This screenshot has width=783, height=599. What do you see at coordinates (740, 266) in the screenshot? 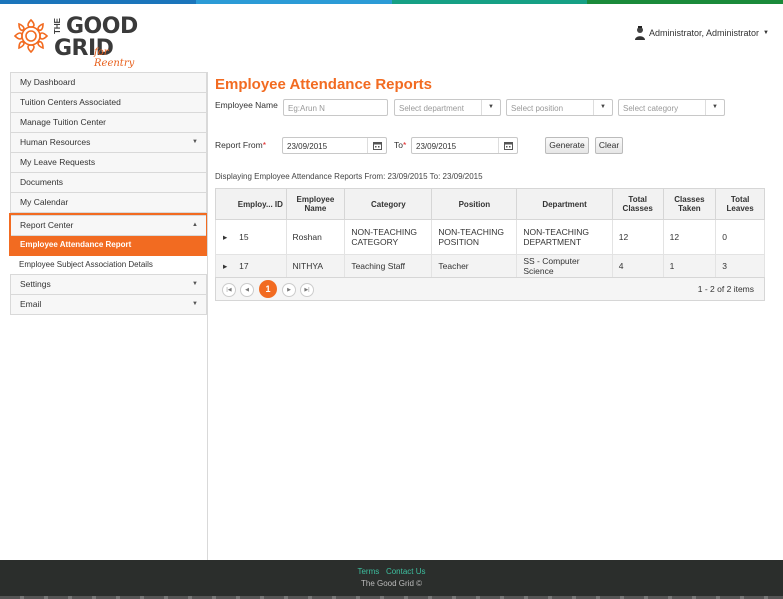
I see `cell-total-leaves: 3` at bounding box center [740, 266].